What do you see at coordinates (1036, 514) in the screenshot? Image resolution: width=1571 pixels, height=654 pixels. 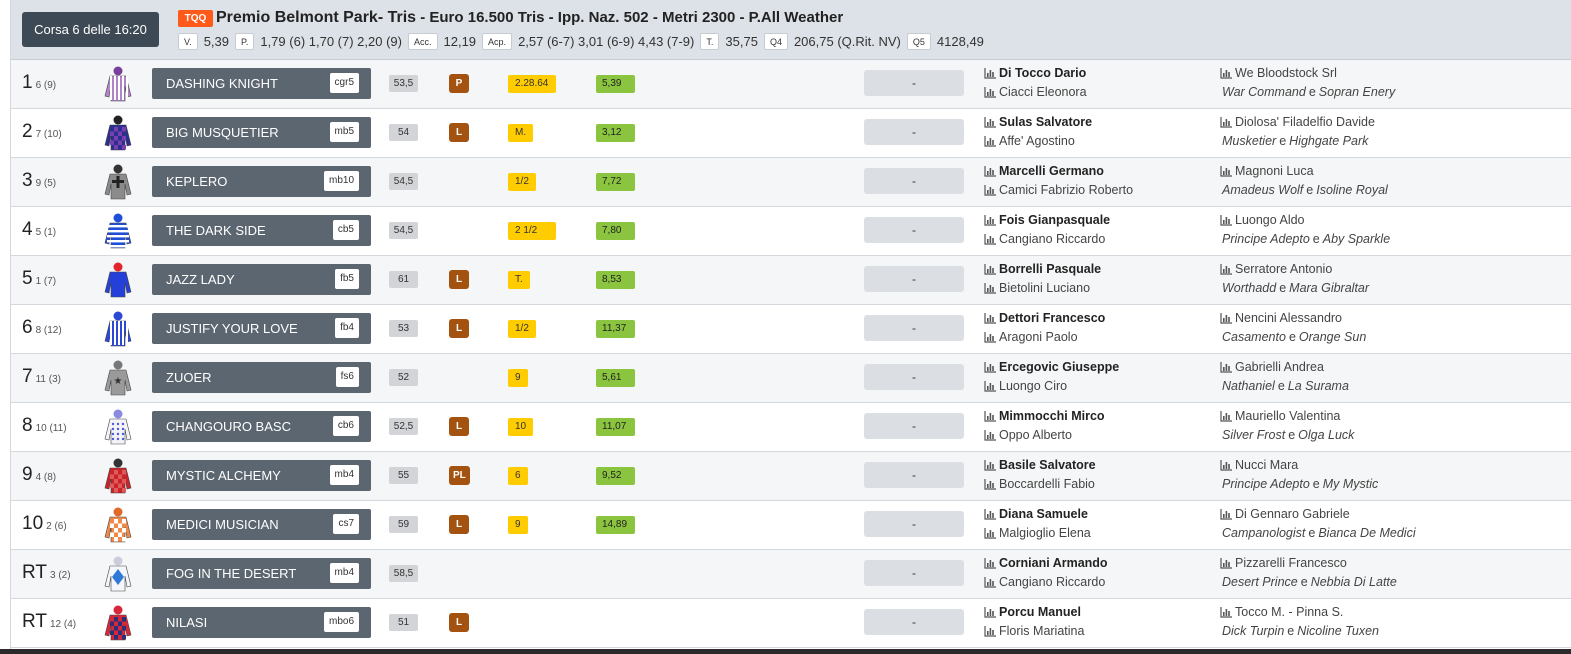 I see `jockey: Diana Samuele` at bounding box center [1036, 514].